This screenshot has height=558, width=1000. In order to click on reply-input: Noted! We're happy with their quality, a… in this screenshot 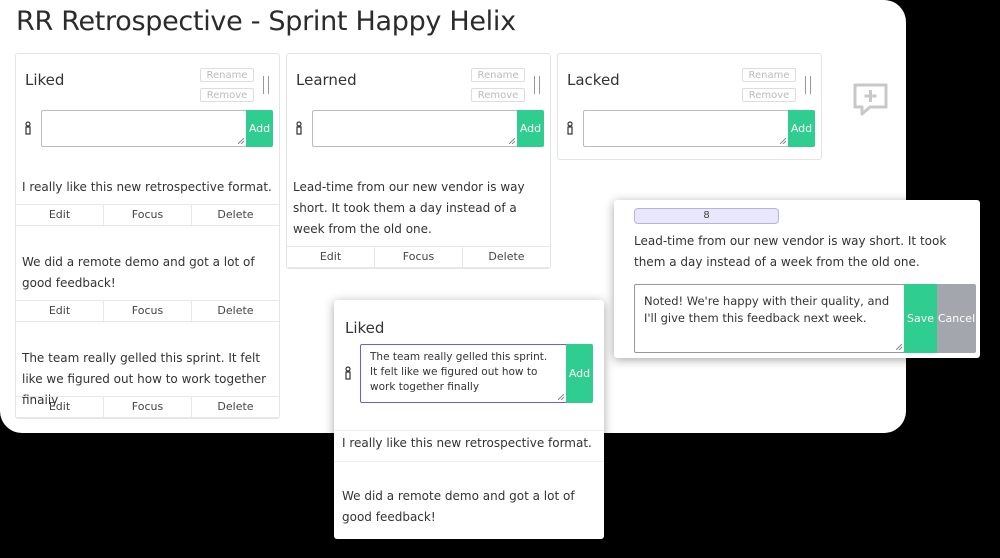, I will do `click(769, 318)`.